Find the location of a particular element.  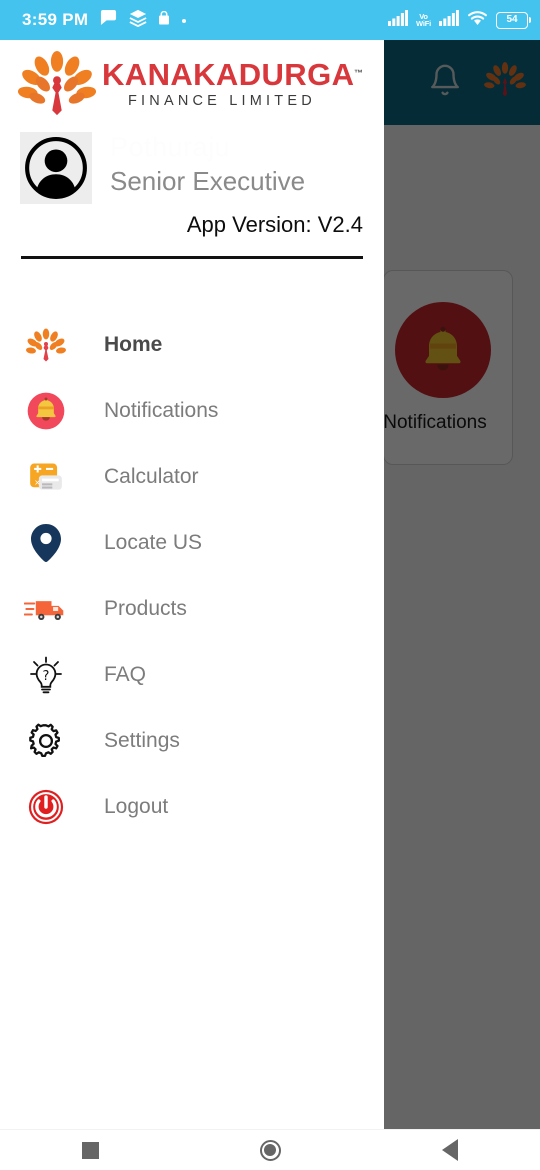

delivery-truck-icon is located at coordinates (46, 609).